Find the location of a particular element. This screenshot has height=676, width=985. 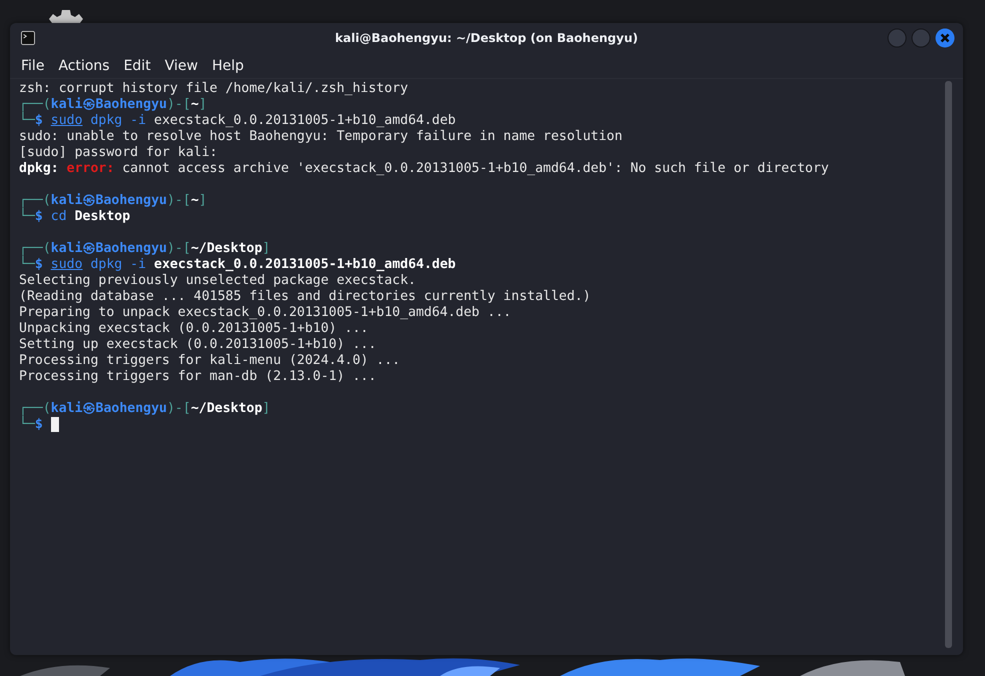

terminal-icon is located at coordinates (28, 38).